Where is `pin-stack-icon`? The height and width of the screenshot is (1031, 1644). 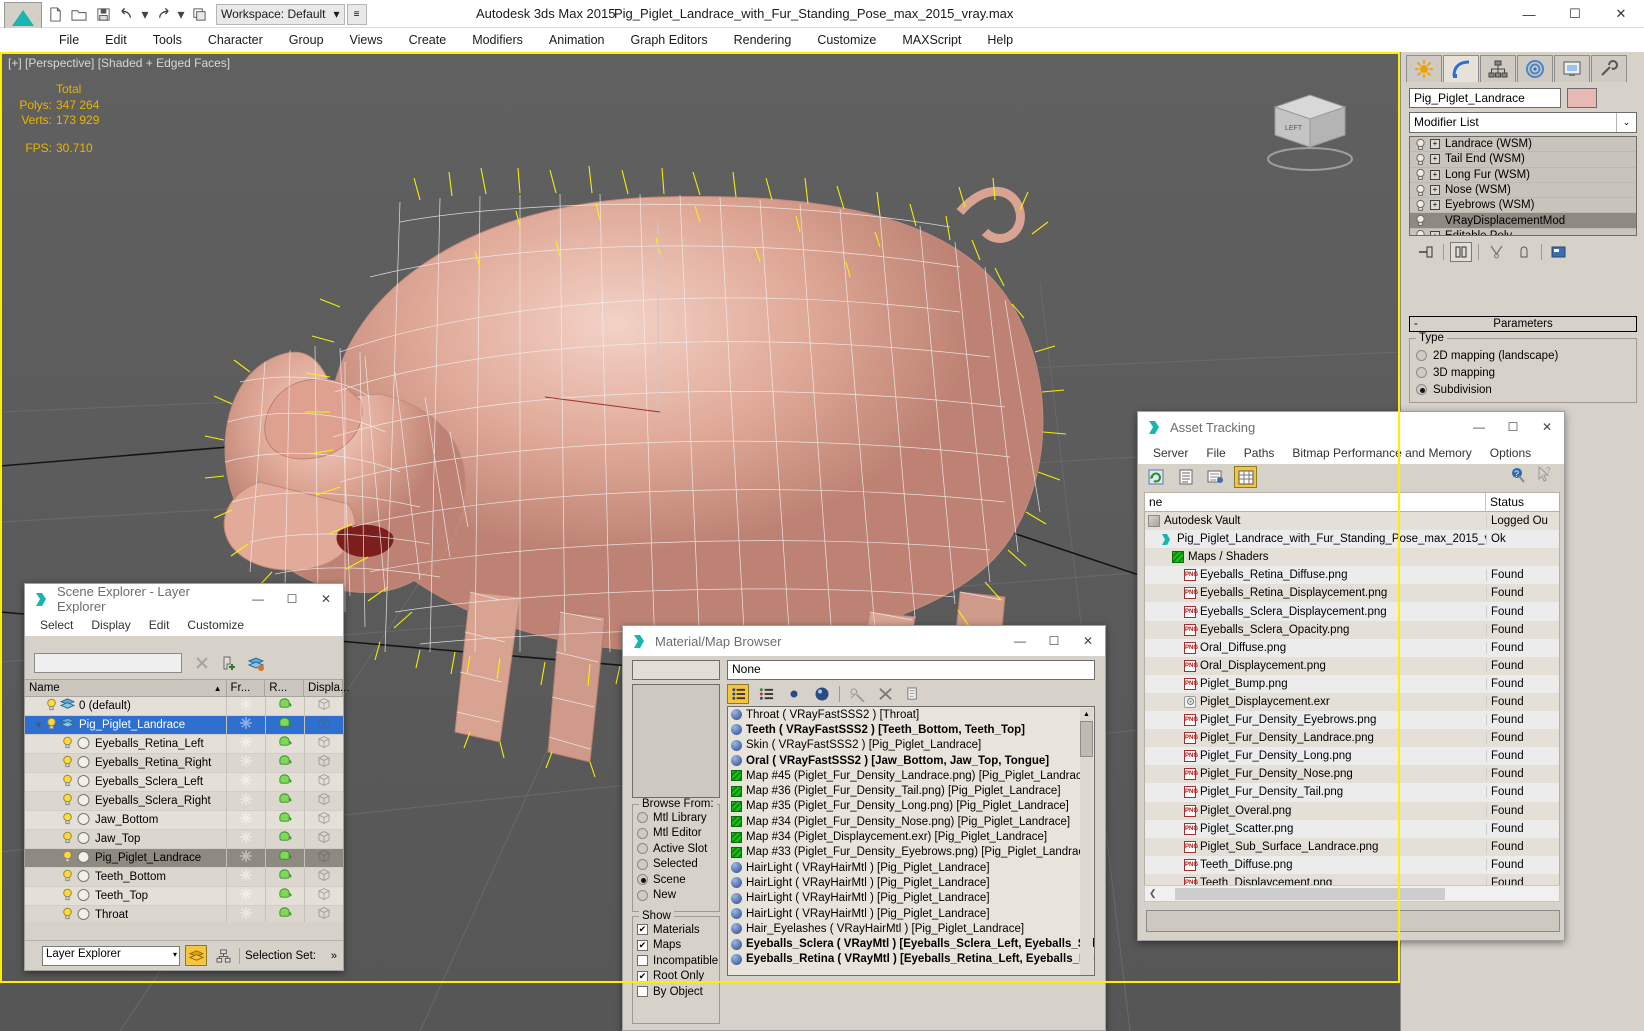
pin-stack-icon is located at coordinates (1426, 252).